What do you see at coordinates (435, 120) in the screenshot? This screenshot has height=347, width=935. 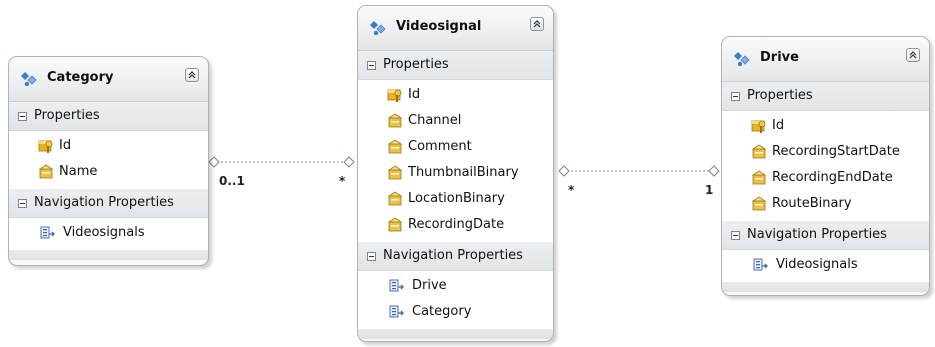 I see `property-name: Channel` at bounding box center [435, 120].